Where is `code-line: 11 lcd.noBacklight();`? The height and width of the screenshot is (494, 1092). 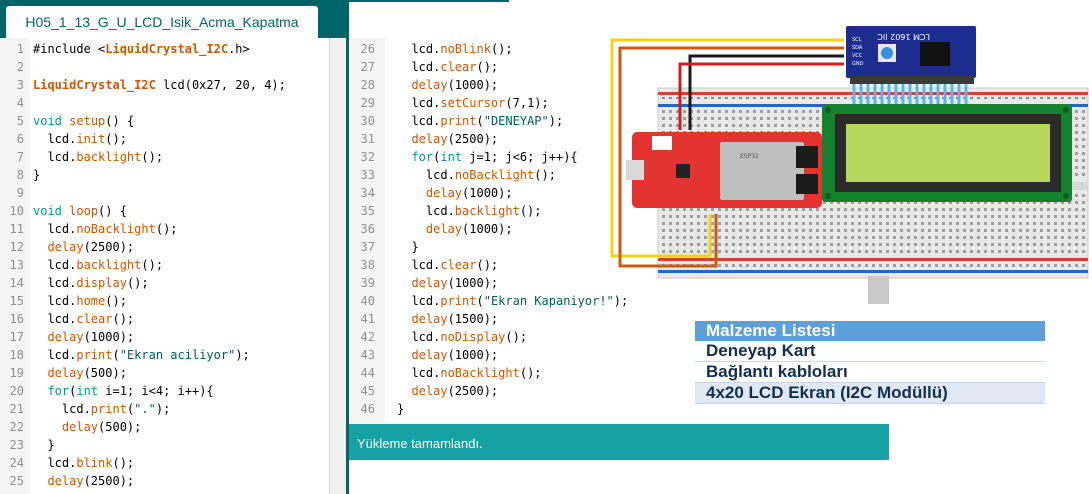 code-line: 11 lcd.noBacklight(); is located at coordinates (164, 229).